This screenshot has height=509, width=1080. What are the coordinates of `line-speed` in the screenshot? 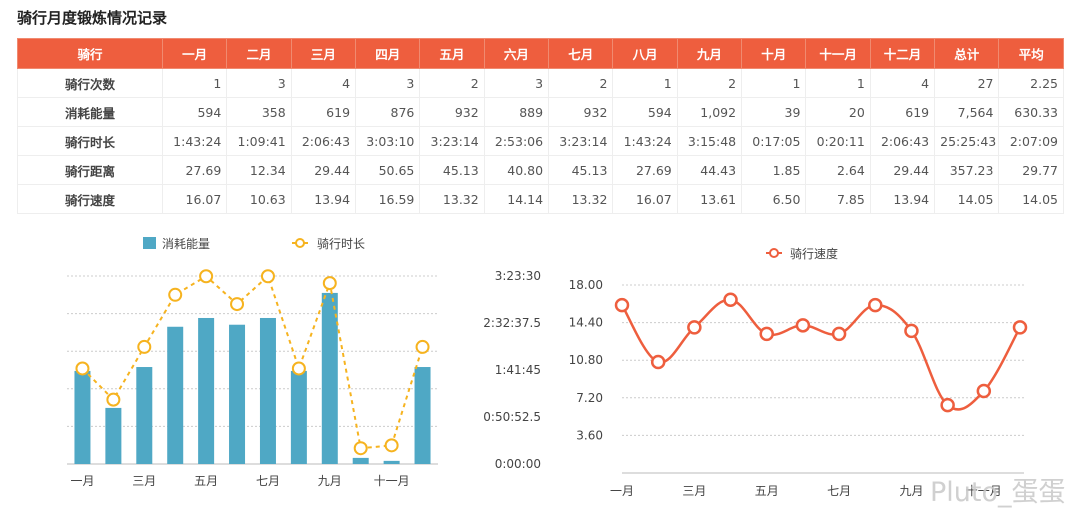 It's located at (821, 354).